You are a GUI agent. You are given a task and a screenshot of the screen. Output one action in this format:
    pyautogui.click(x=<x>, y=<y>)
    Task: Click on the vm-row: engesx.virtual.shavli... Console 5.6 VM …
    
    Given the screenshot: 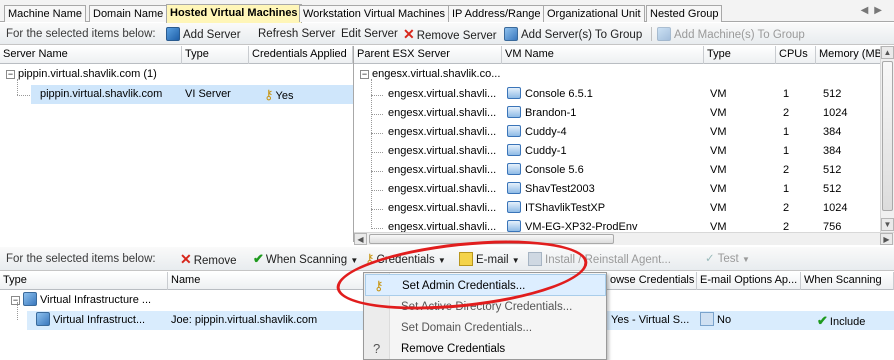 What is the action you would take?
    pyautogui.click(x=614, y=170)
    